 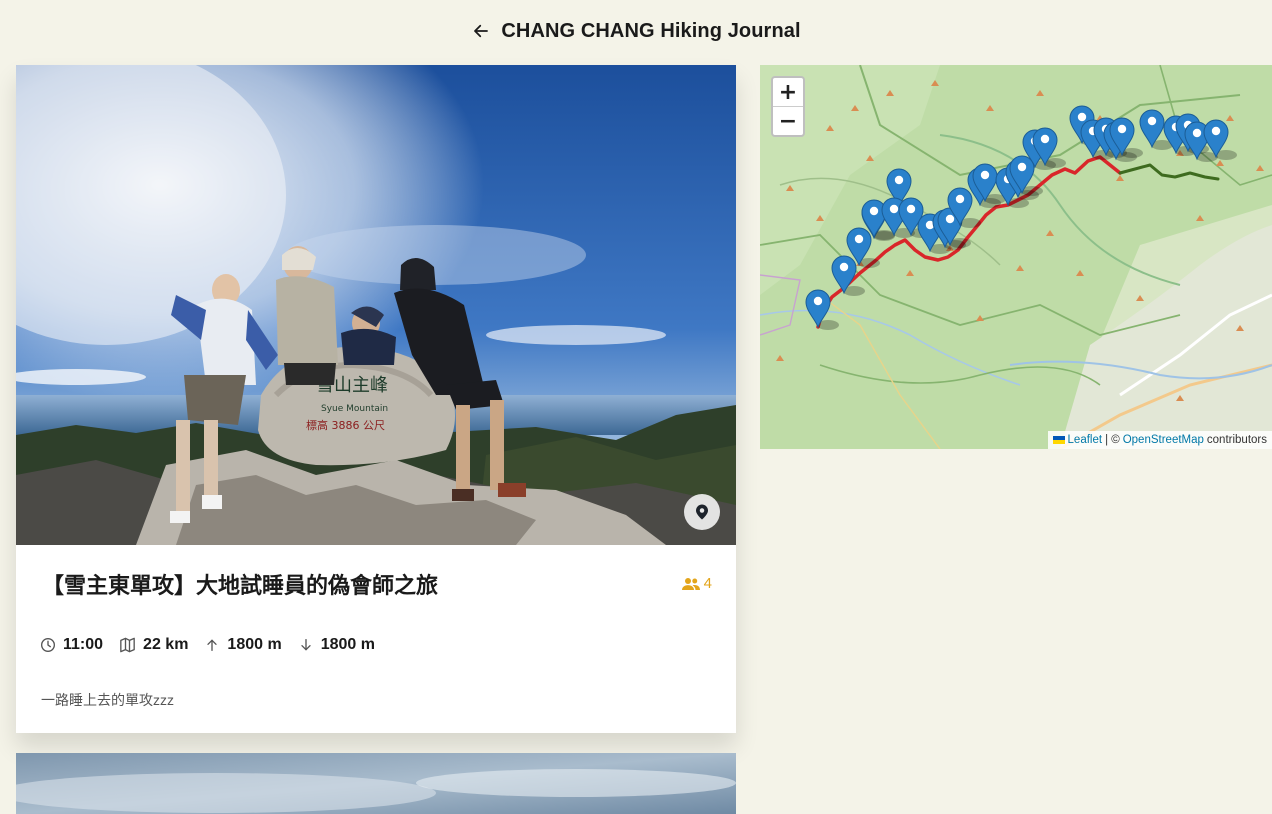 I want to click on svg-text: 標高 3886 公尺, so click(x=345, y=425).